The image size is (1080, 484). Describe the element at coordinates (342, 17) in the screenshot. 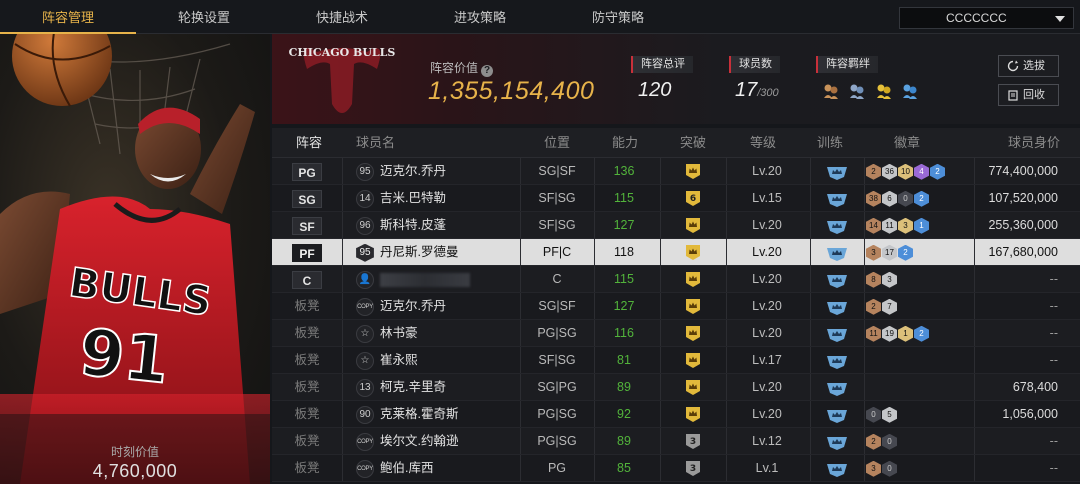

I see `tab-quick-tactics: 快捷战术` at that location.